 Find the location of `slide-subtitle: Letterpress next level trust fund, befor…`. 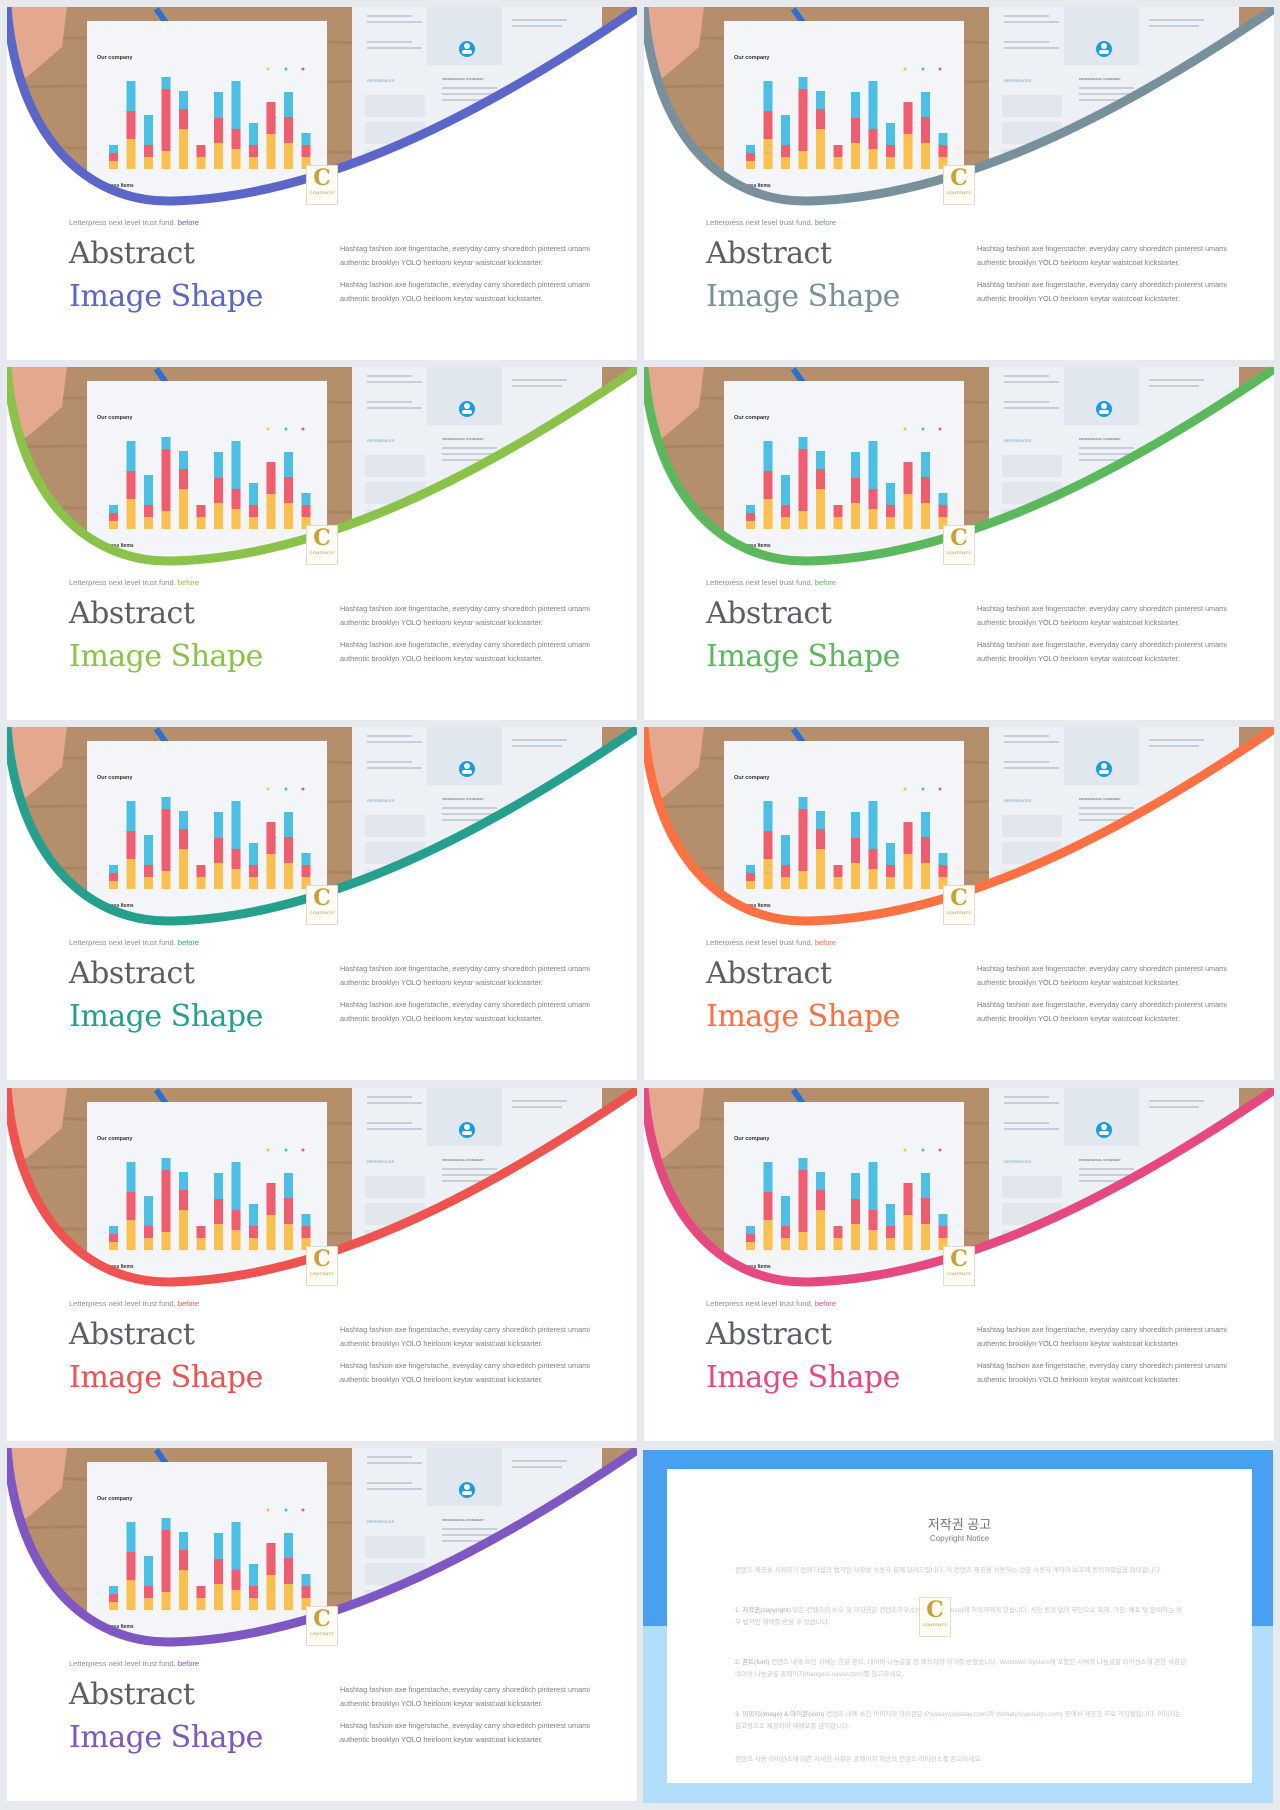

slide-subtitle: Letterpress next level trust fund, befor… is located at coordinates (771, 222).